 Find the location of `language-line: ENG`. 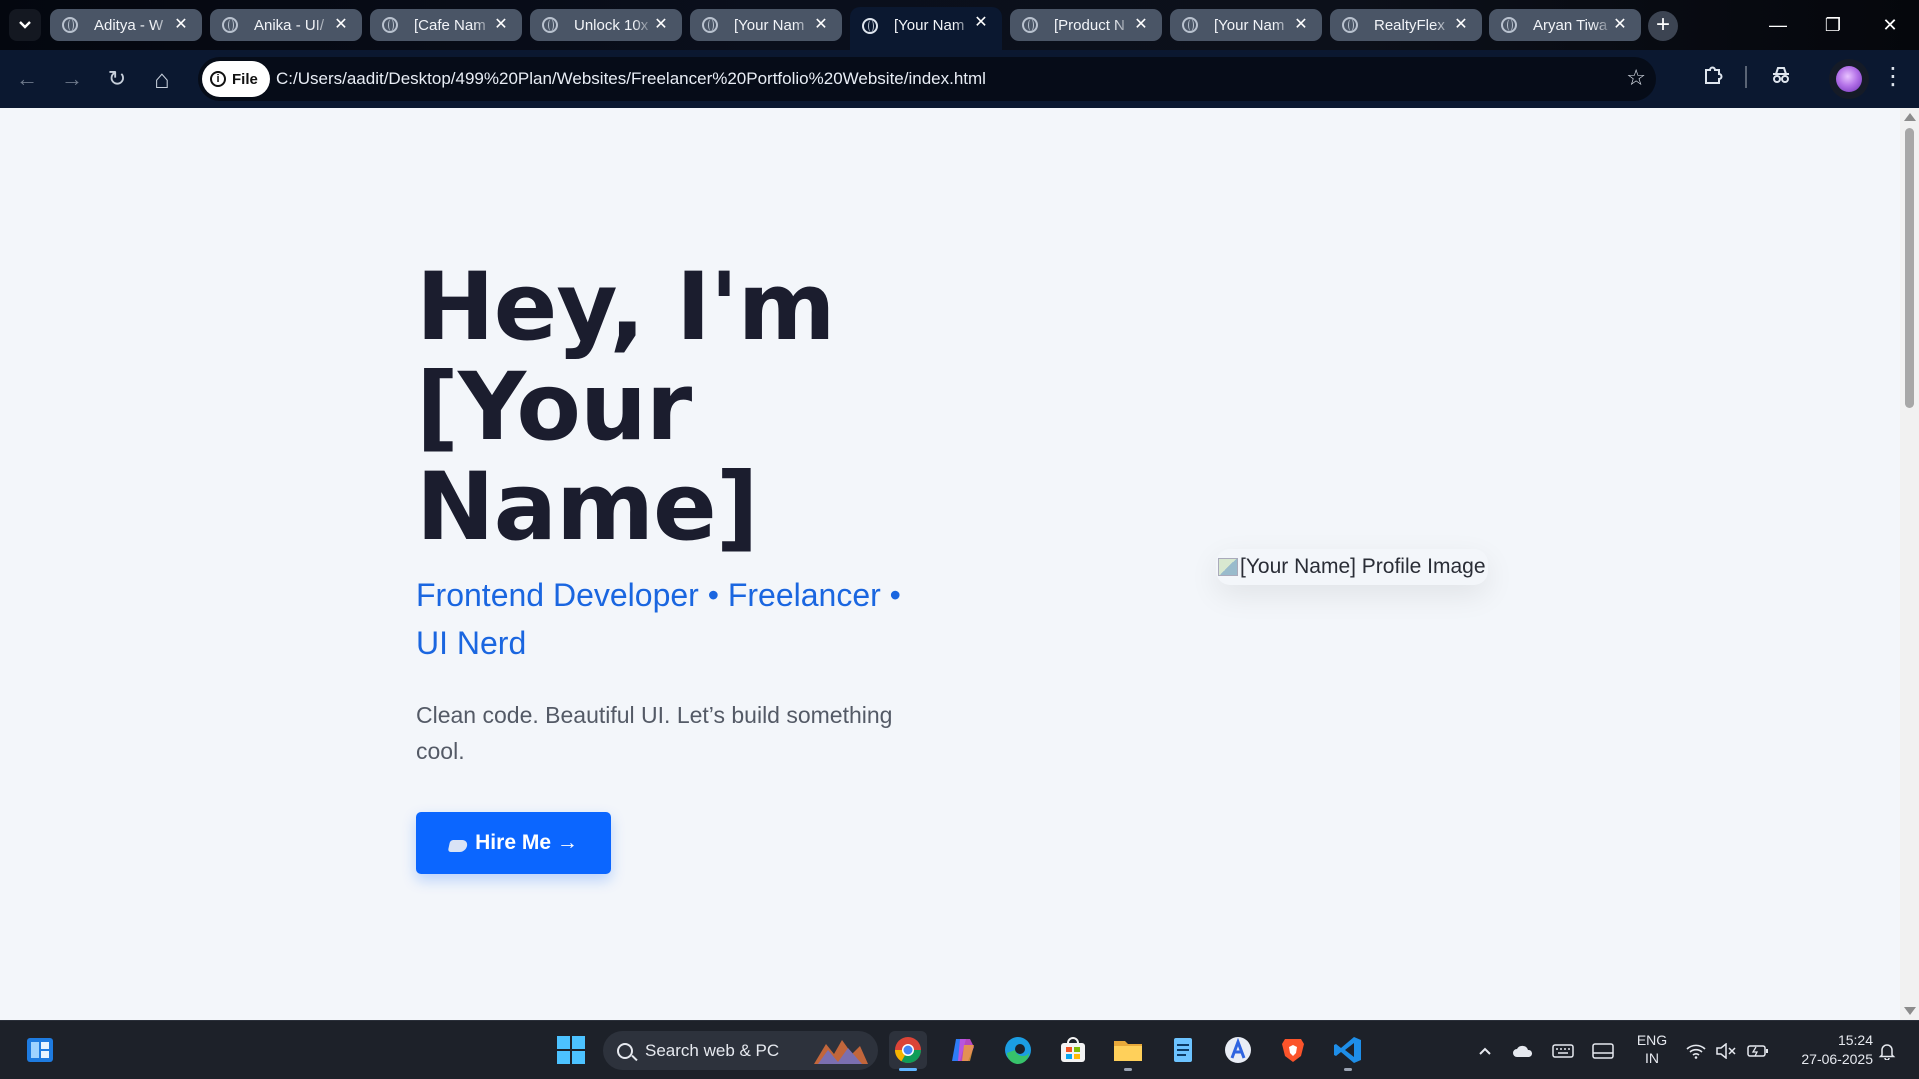

language-line: ENG is located at coordinates (1652, 1040).